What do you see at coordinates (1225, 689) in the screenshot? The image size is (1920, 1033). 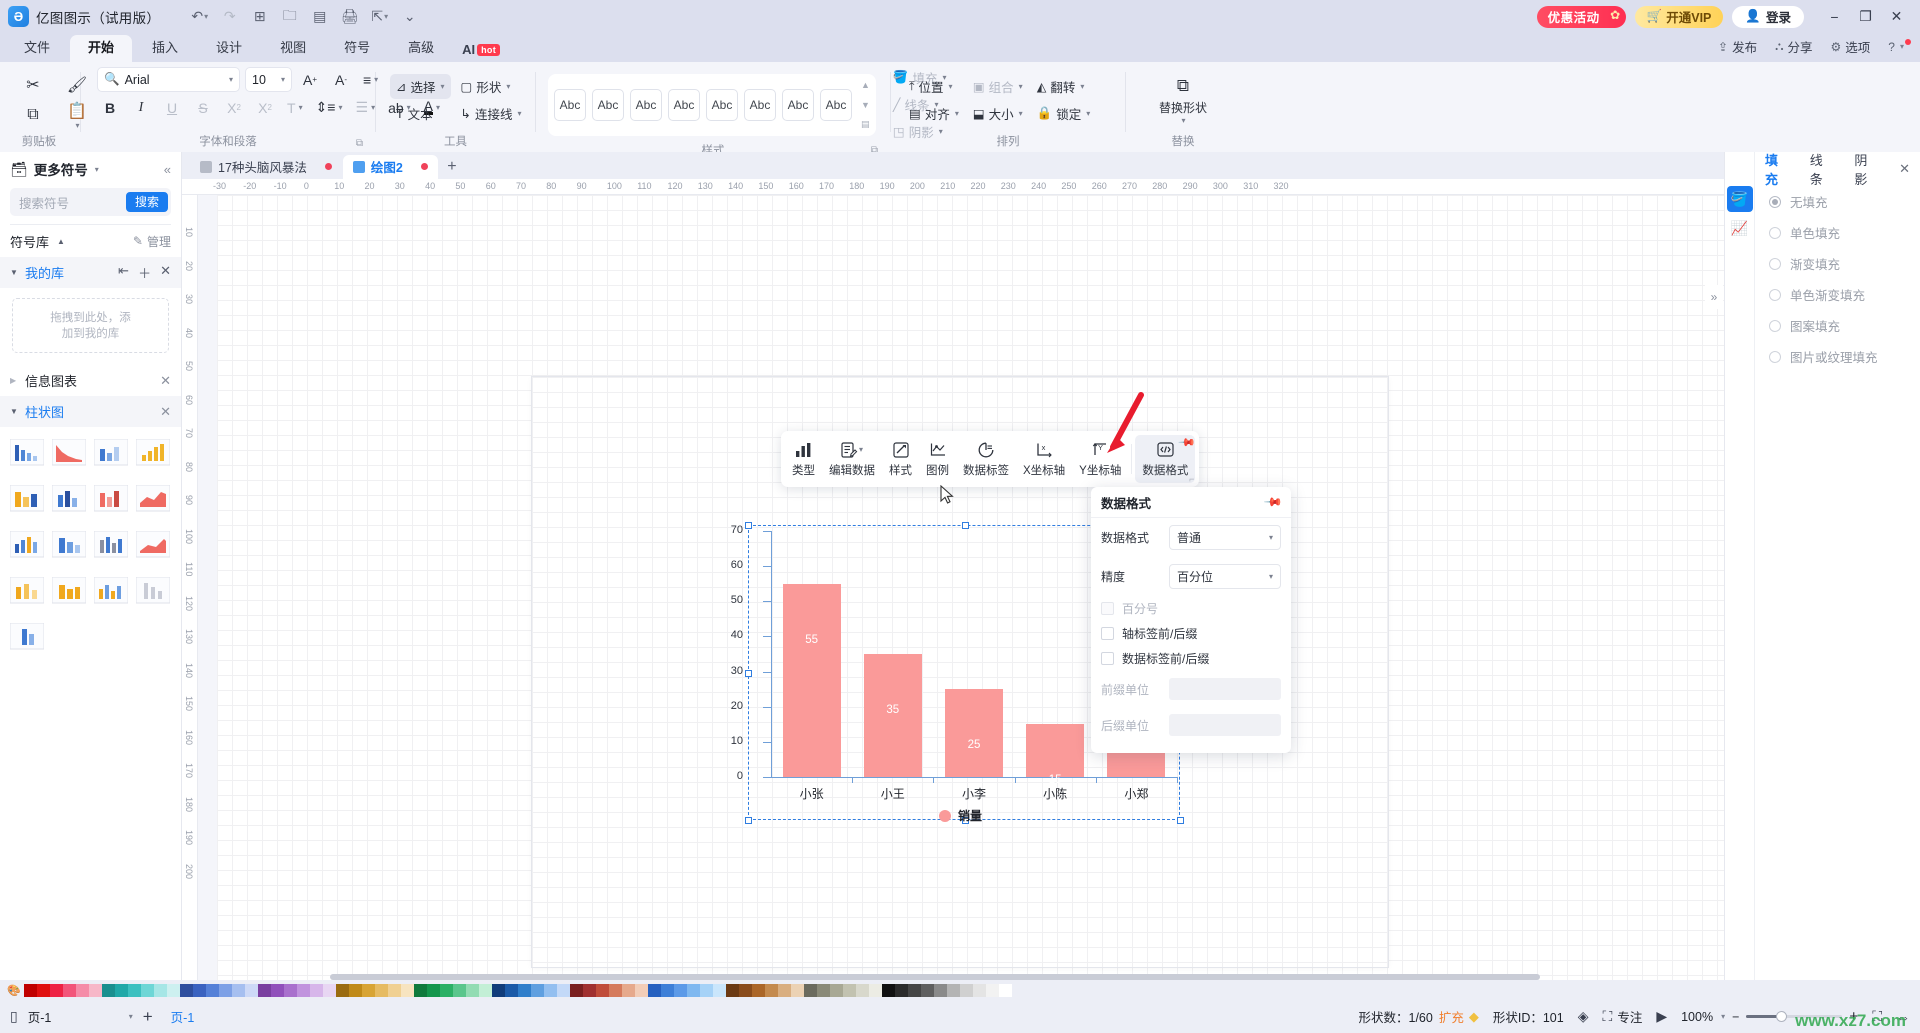 I see `prefix-unit-input` at bounding box center [1225, 689].